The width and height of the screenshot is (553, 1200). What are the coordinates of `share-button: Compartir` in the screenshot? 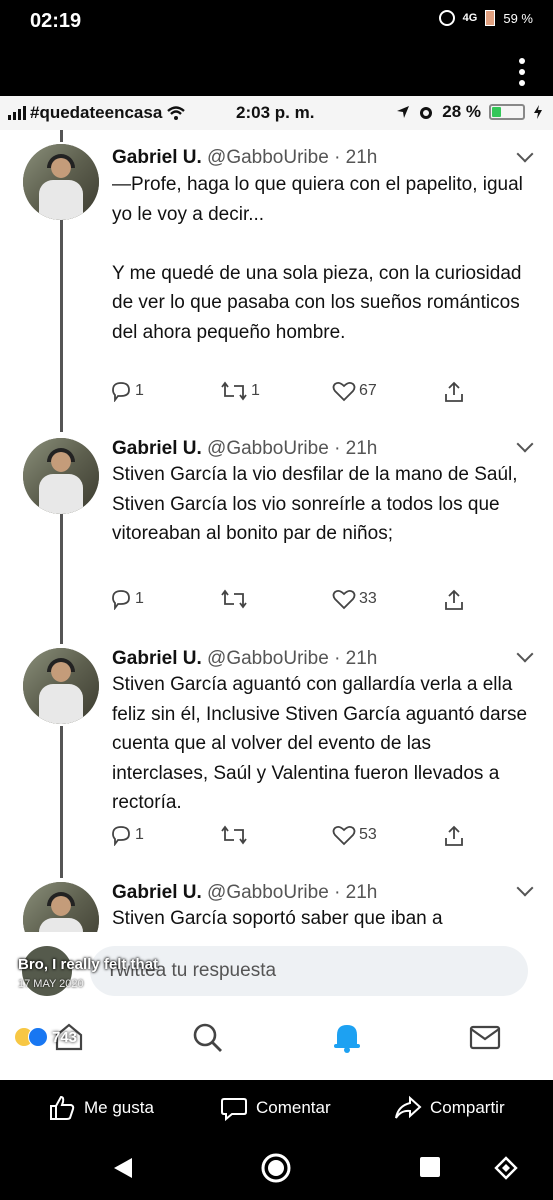 It's located at (449, 1108).